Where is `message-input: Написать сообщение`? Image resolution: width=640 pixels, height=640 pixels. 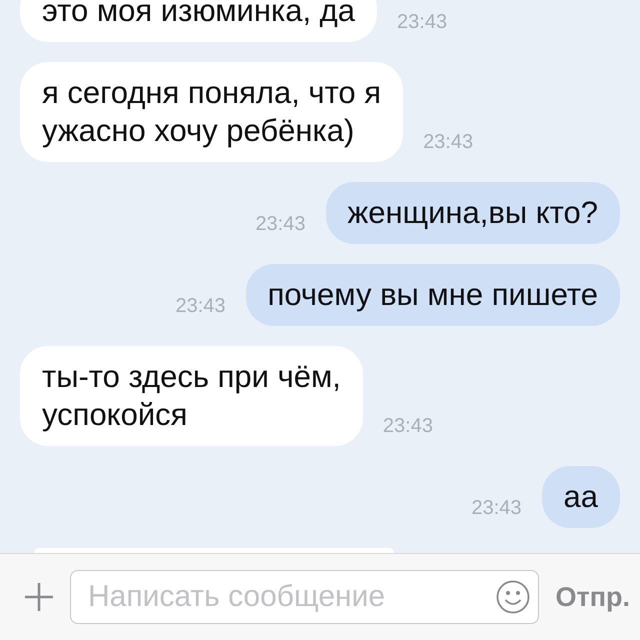
message-input: Написать сообщение is located at coordinates (291, 597).